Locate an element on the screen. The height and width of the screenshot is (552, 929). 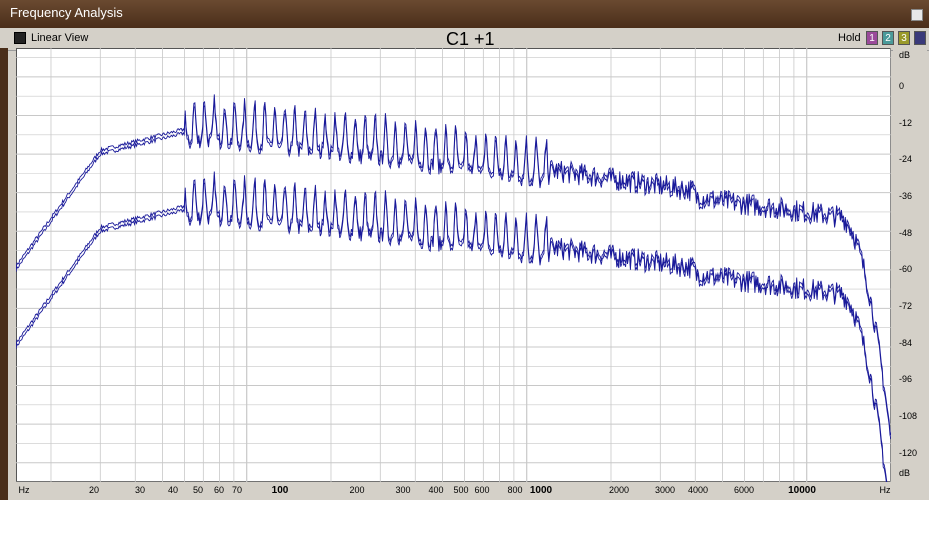
y-tick: -12 is located at coordinates (906, 123).